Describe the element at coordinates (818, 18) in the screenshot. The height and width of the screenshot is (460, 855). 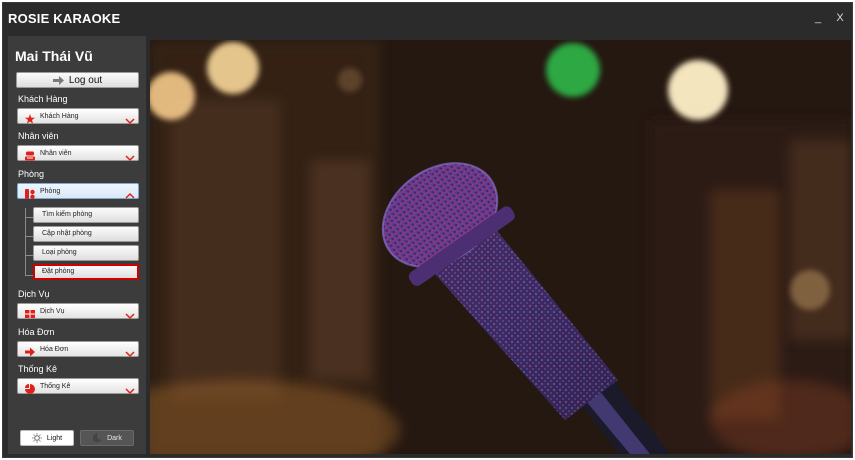
I see `minimize-button: _` at that location.